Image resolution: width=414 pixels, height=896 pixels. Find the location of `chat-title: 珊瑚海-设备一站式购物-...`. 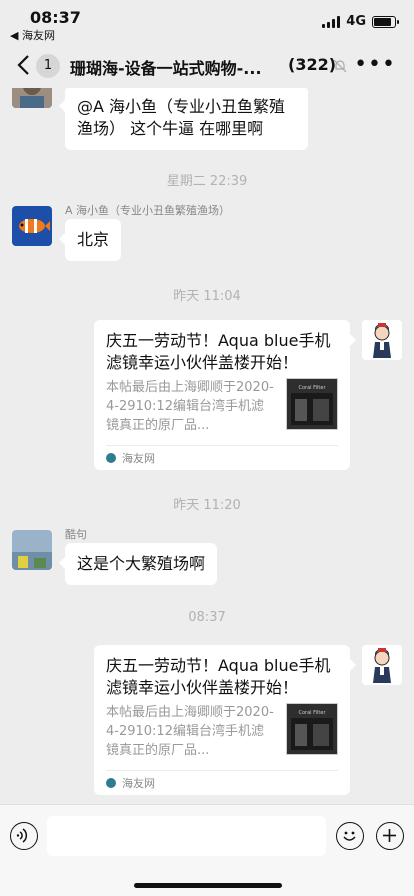

chat-title: 珊瑚海-设备一站式购物-... is located at coordinates (166, 68).